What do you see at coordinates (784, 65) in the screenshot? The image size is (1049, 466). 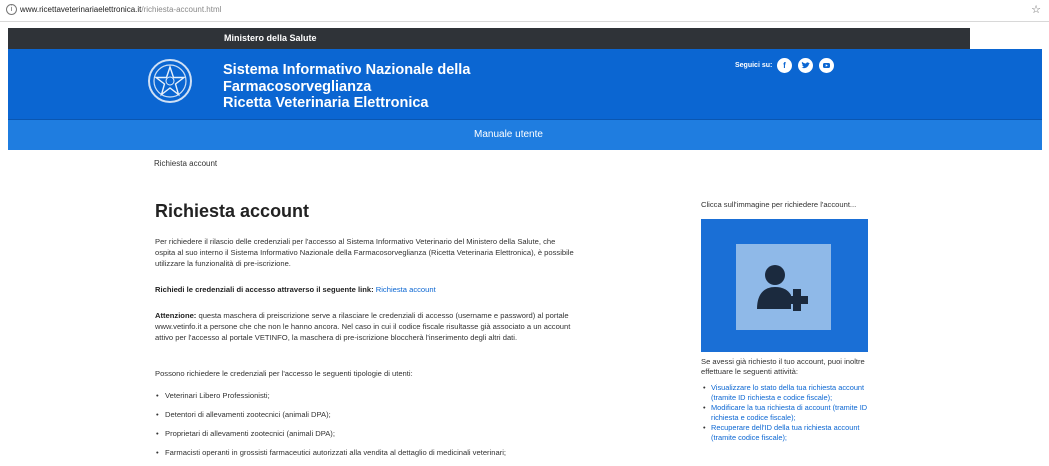 I see `facebook-icon: f` at bounding box center [784, 65].